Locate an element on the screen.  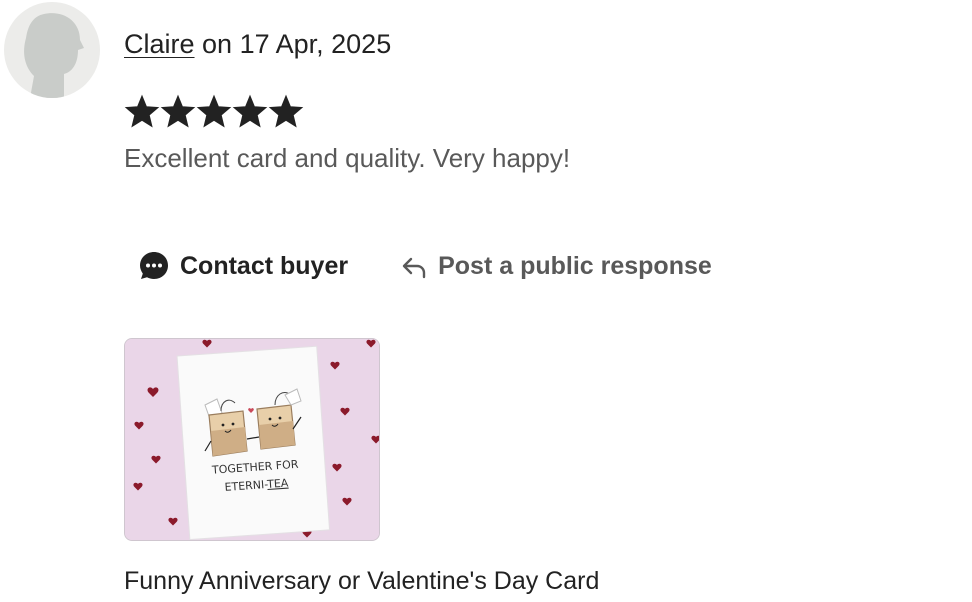
contact-buyer-label: Contact buyer is located at coordinates (264, 265).